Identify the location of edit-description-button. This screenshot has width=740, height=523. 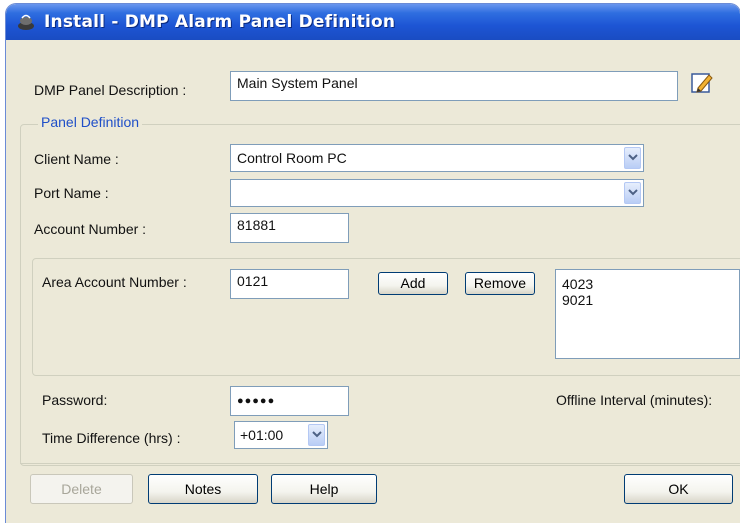
(702, 83).